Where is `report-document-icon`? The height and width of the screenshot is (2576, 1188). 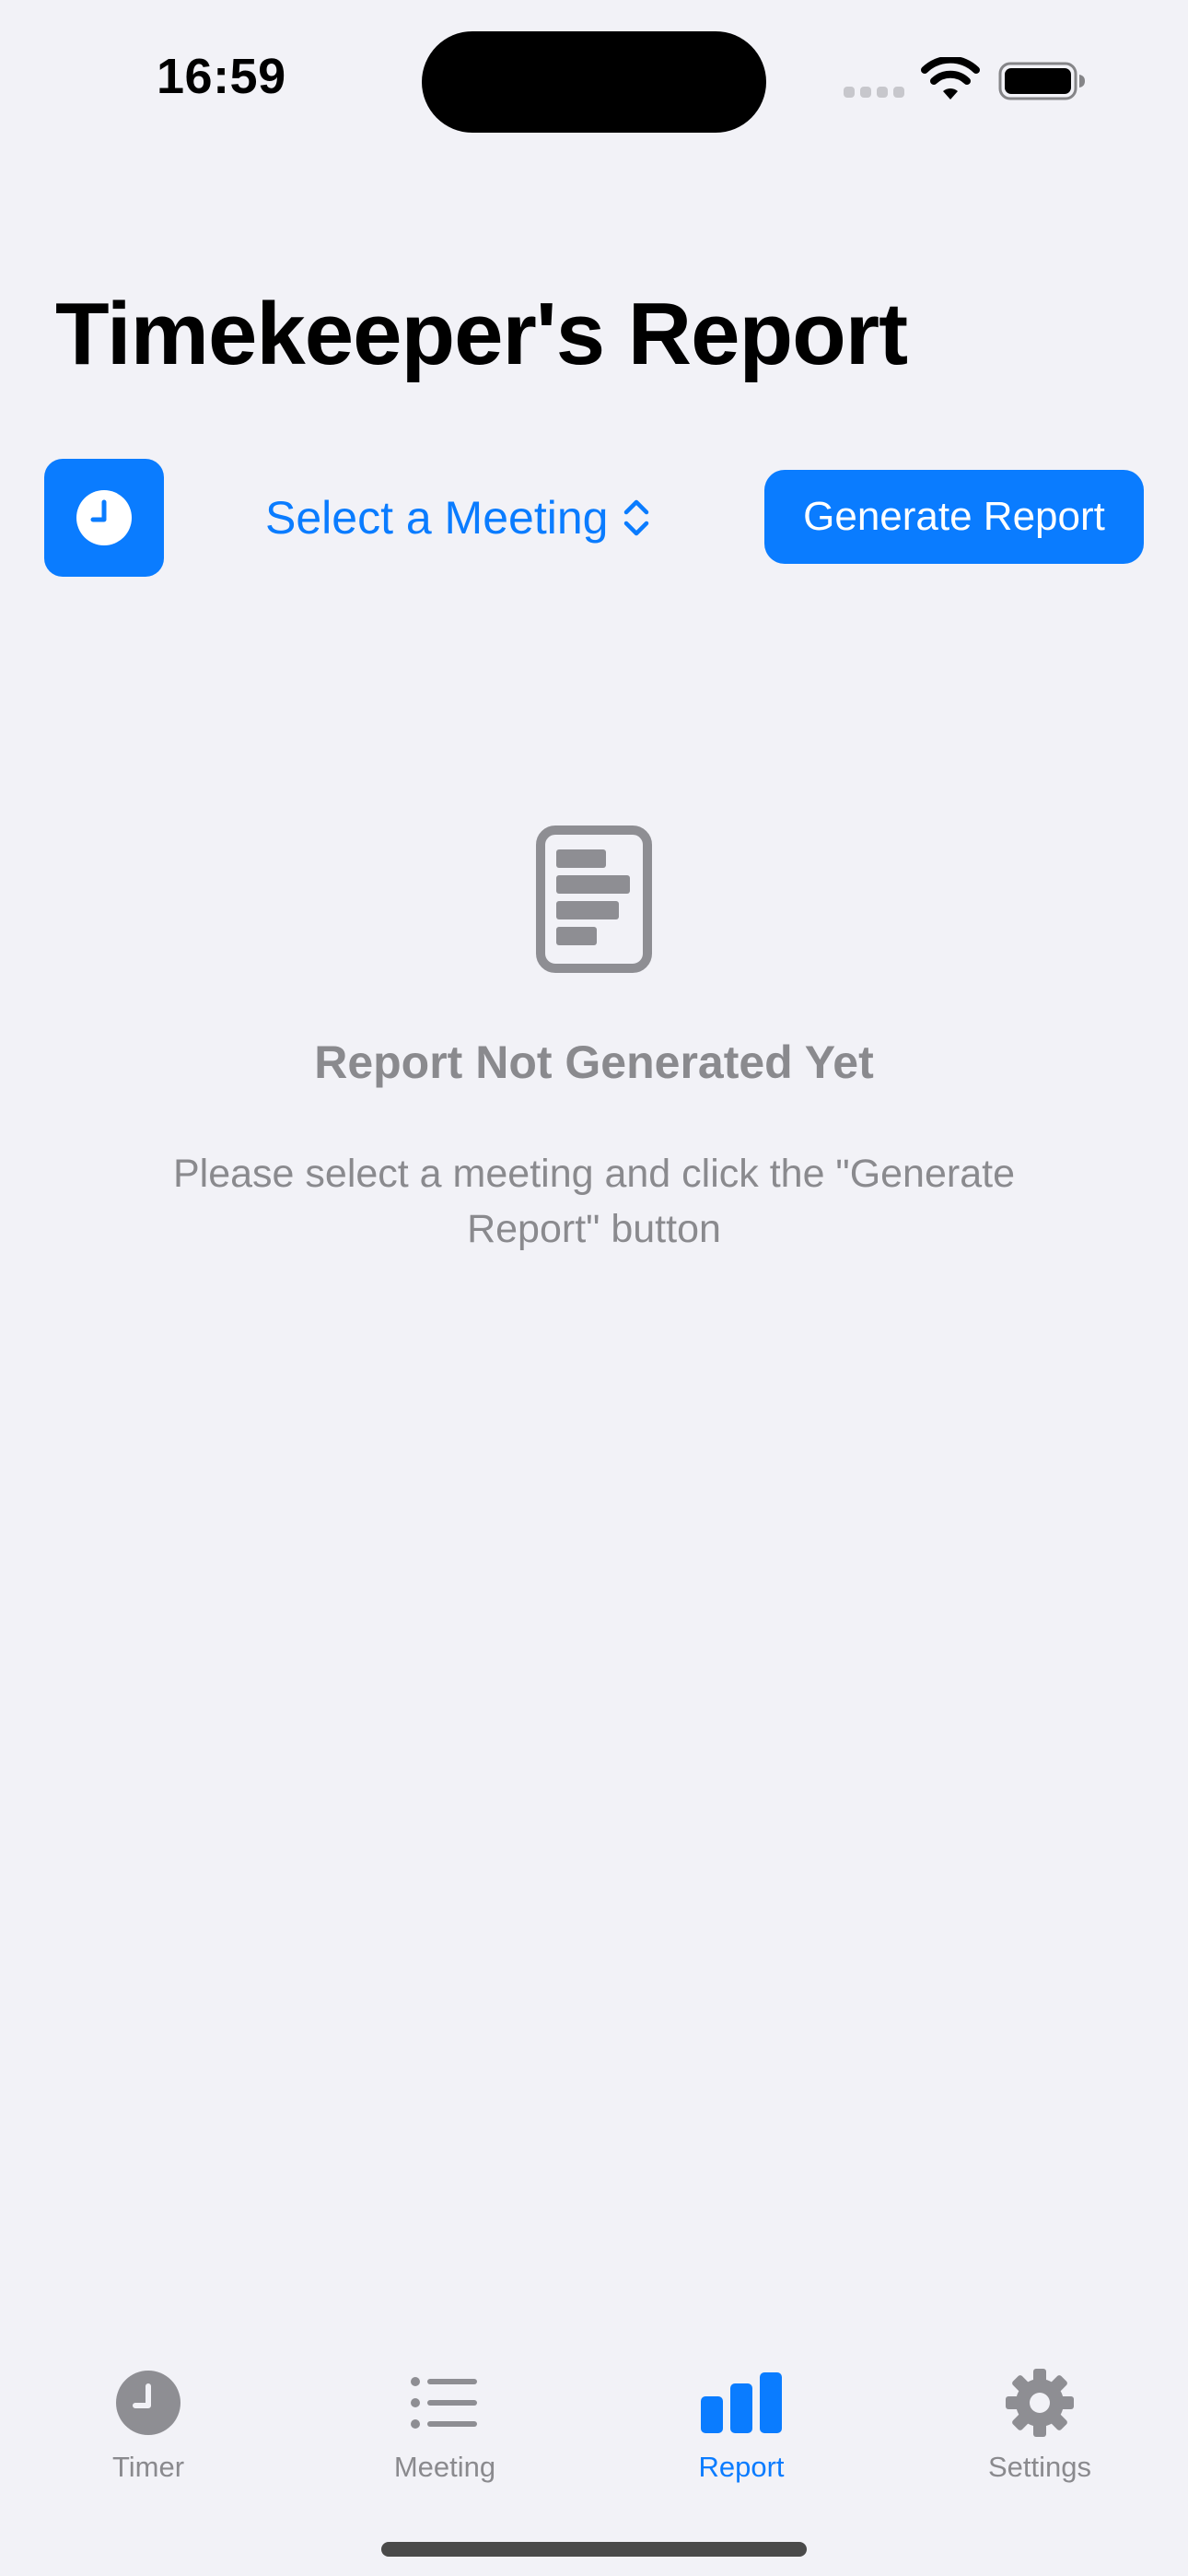
report-document-icon is located at coordinates (594, 899).